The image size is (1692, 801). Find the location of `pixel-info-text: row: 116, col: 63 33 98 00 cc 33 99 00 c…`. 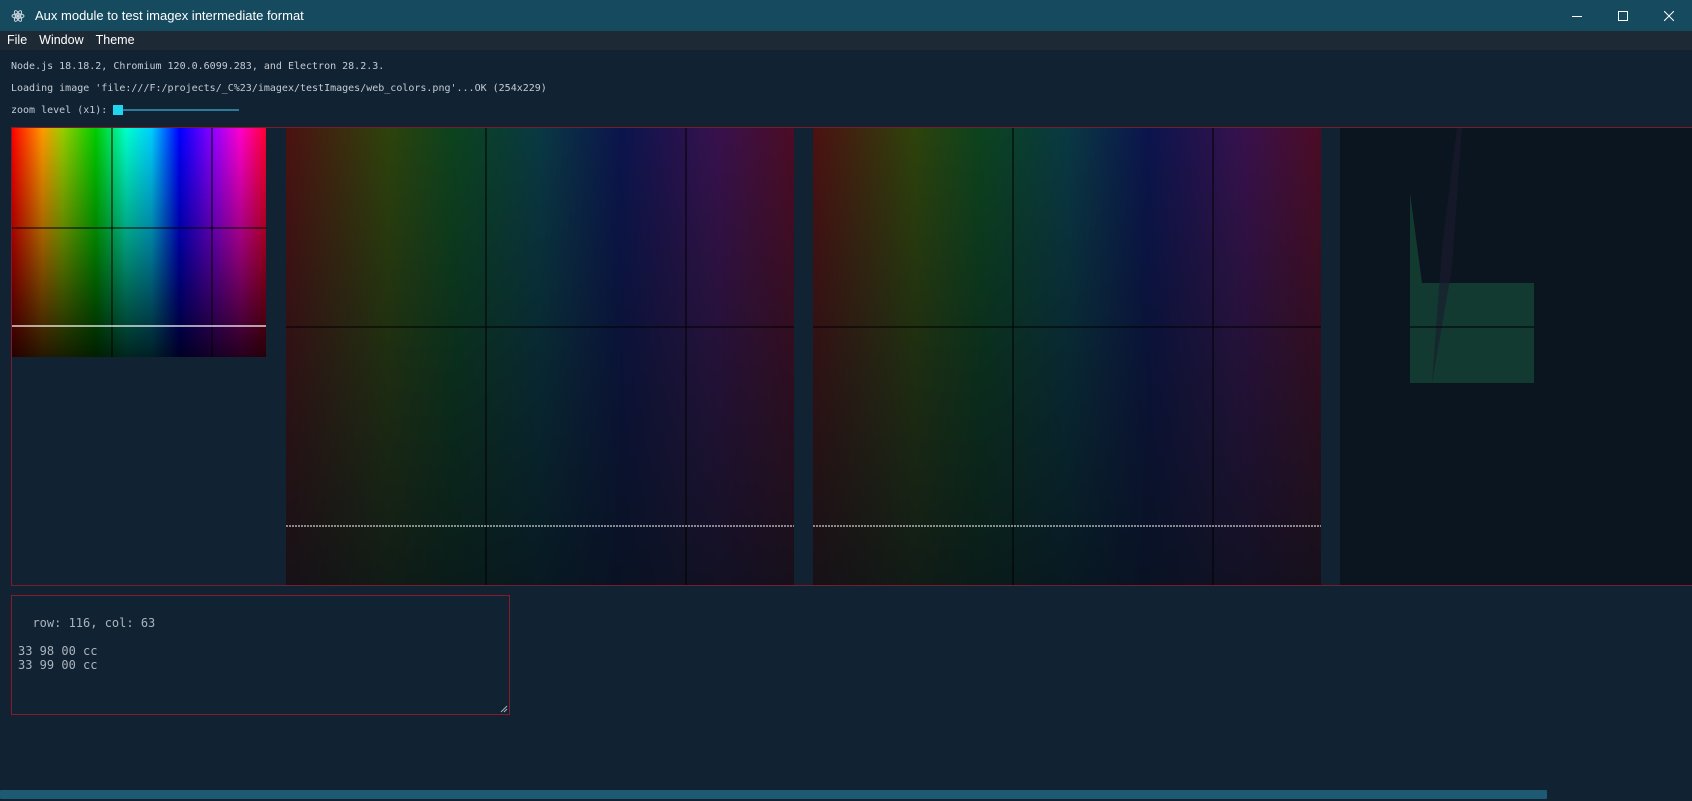

pixel-info-text: row: 116, col: 63 33 98 00 cc 33 99 00 c… is located at coordinates (87, 644).